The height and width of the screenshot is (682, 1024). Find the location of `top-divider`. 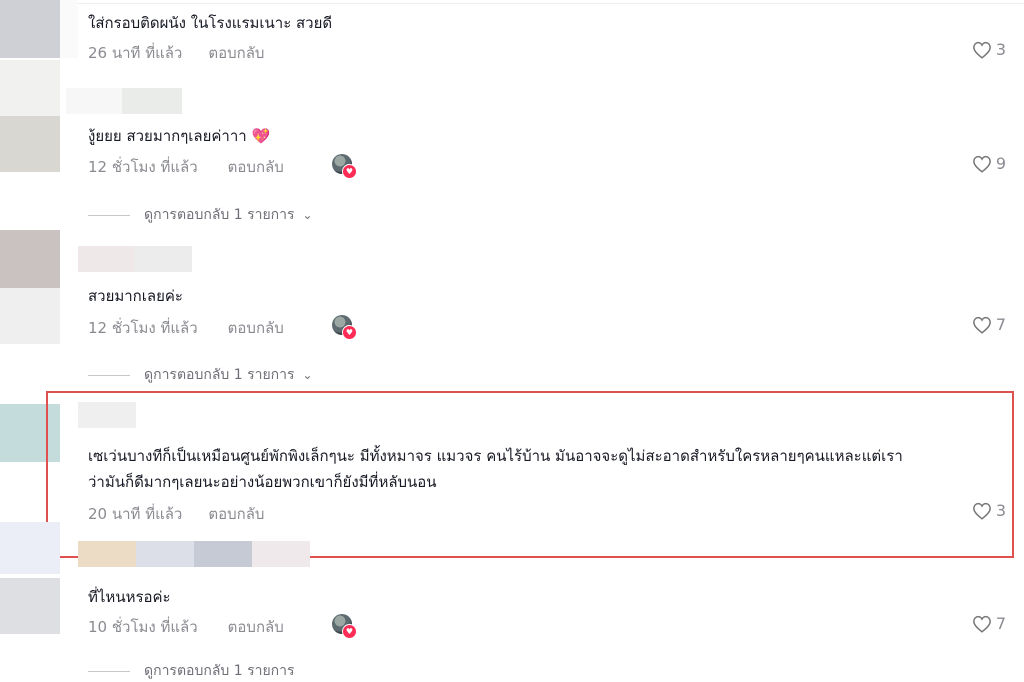

top-divider is located at coordinates (551, 3).